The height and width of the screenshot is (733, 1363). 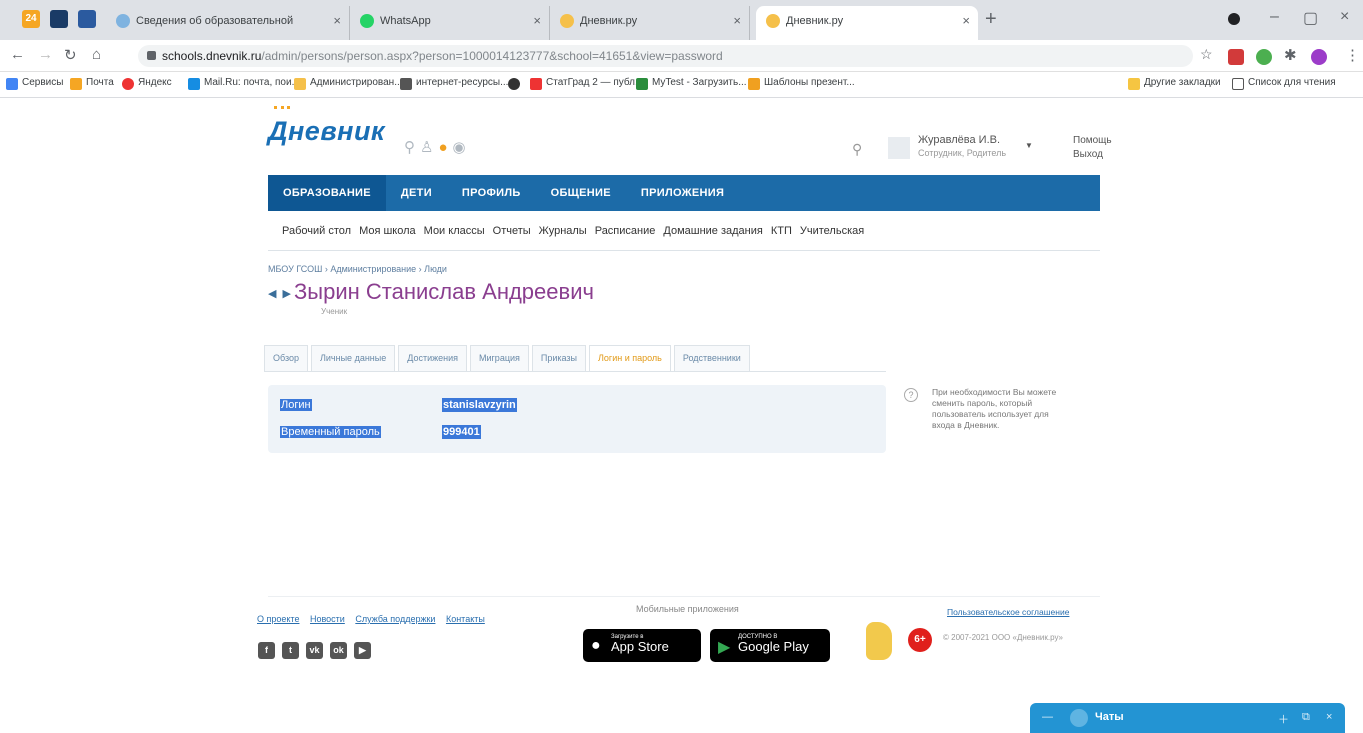 I want to click on collapse-icon: —, so click(x=1047, y=717).